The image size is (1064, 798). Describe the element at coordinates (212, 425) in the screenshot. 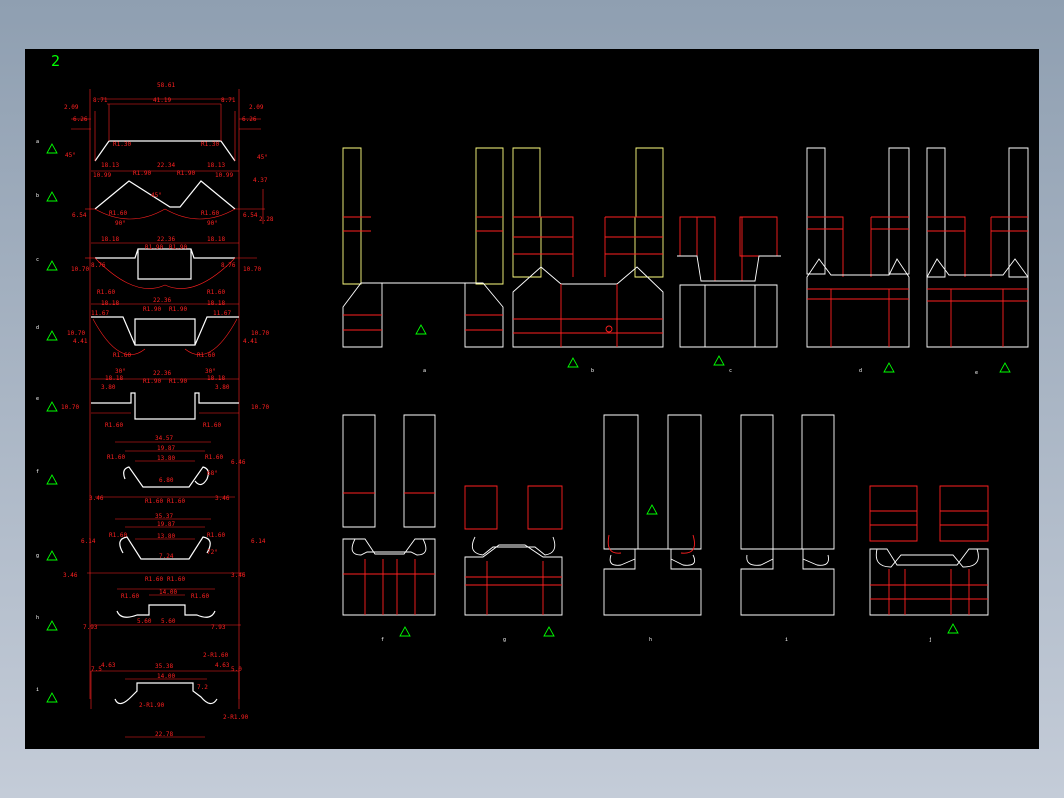

I see `dim-e-r4: R1.60` at that location.